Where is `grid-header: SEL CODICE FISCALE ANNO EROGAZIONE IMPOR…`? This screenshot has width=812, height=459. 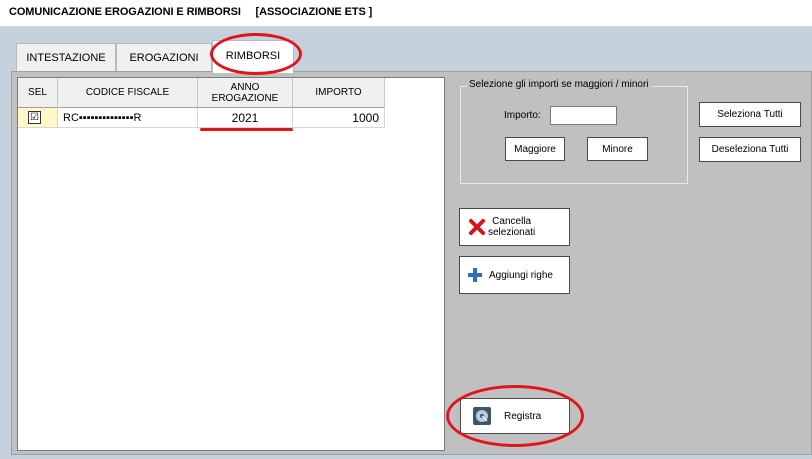
grid-header: SEL CODICE FISCALE ANNO EROGAZIONE IMPOR… is located at coordinates (231, 93).